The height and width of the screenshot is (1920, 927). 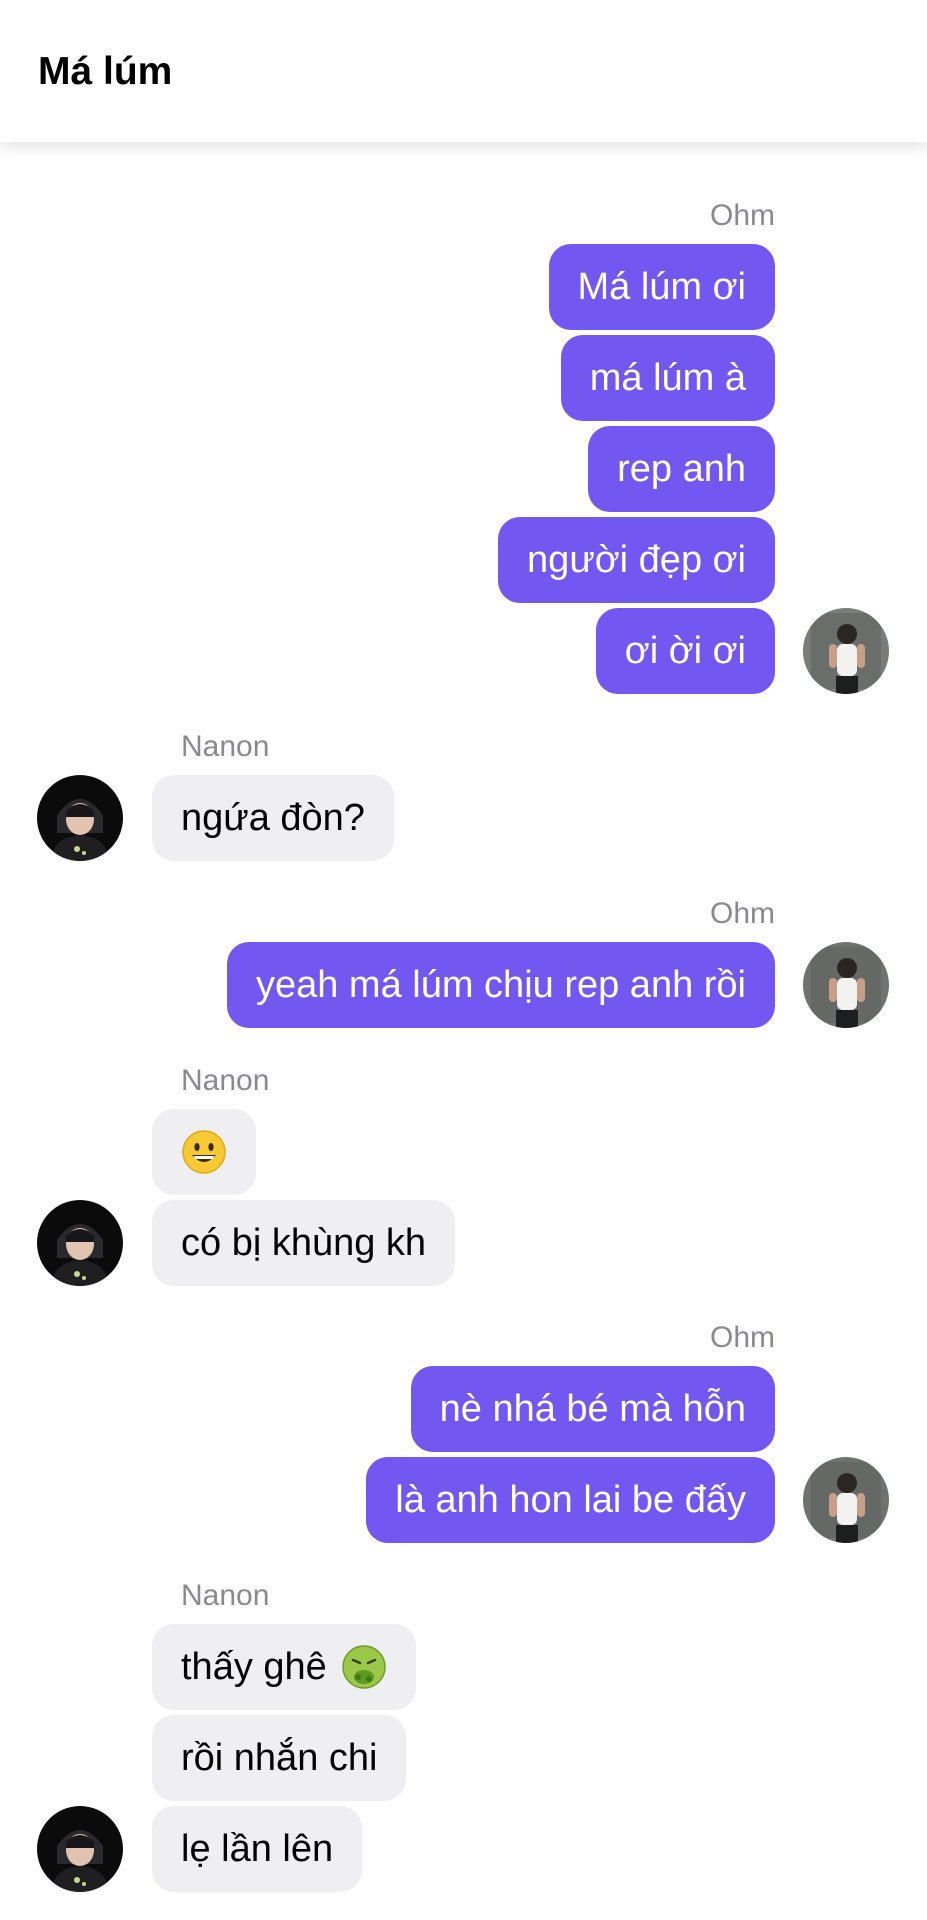 I want to click on message-row: thấy ghê, so click(x=284, y=1667).